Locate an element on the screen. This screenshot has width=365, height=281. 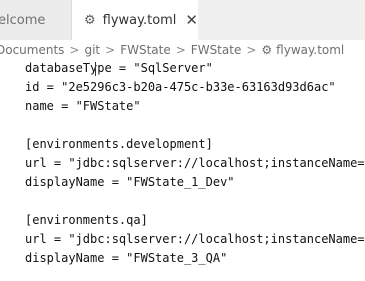
close-icon: ✕ is located at coordinates (191, 20).